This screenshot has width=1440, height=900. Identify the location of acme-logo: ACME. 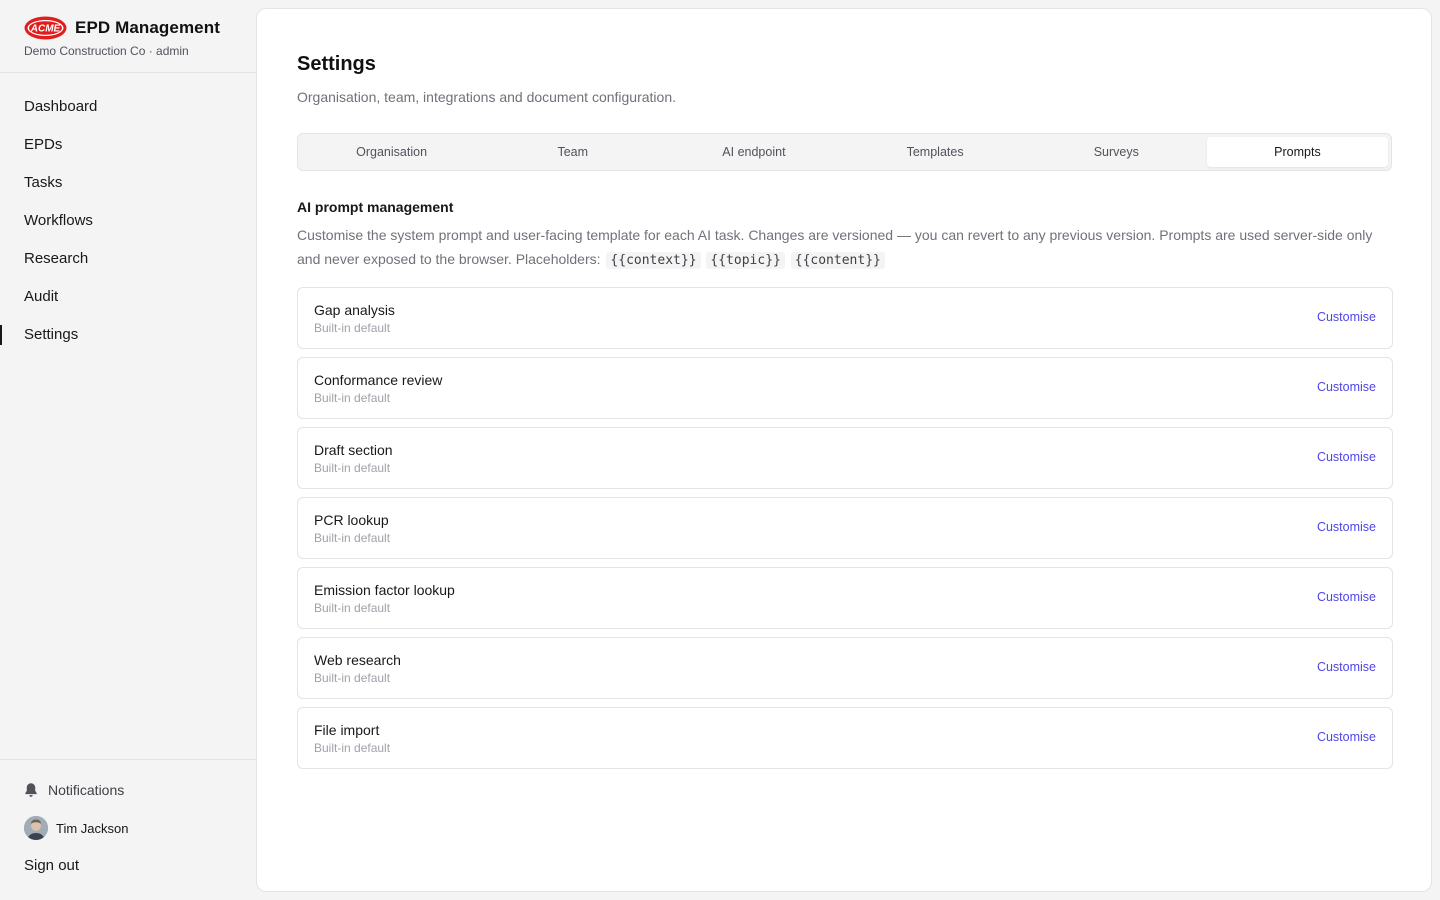
(45, 28).